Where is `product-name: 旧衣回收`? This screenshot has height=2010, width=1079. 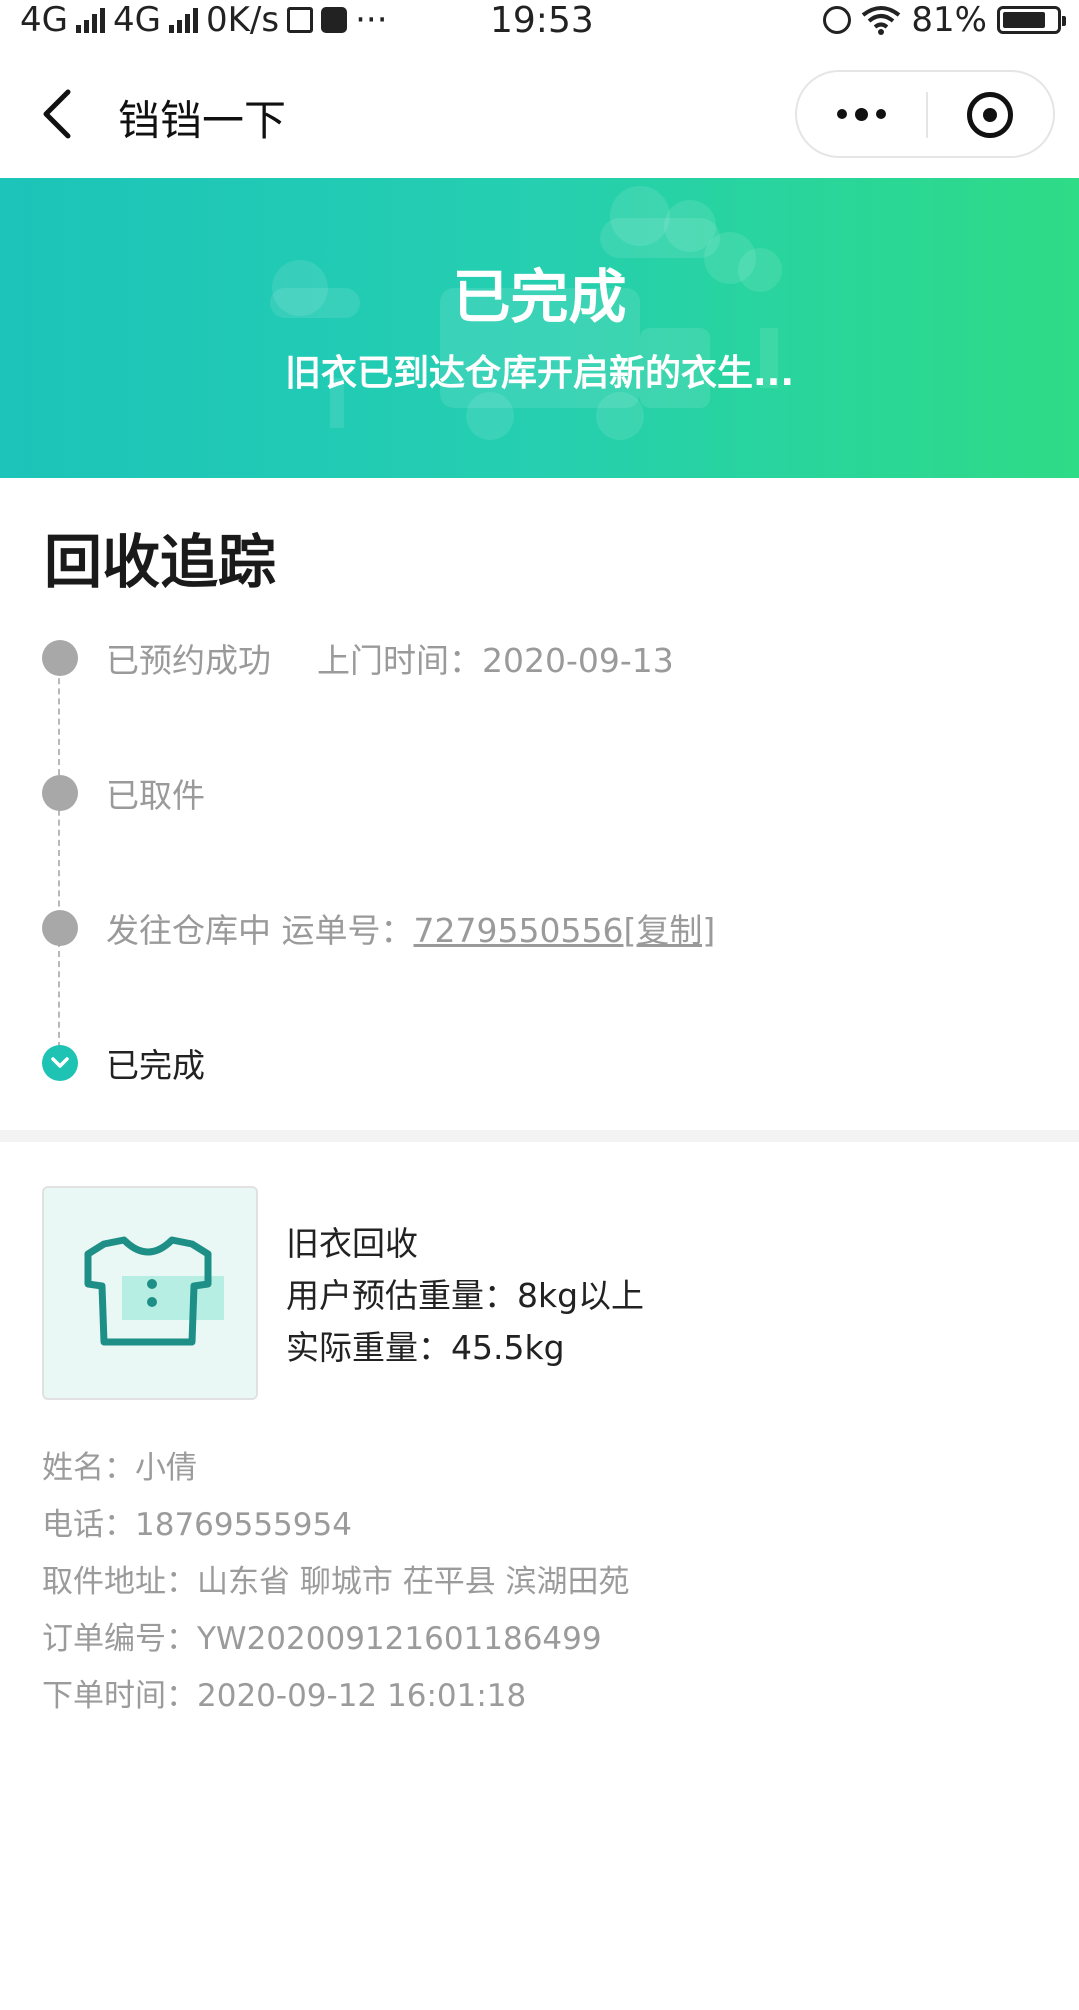 product-name: 旧衣回收 is located at coordinates (352, 1243).